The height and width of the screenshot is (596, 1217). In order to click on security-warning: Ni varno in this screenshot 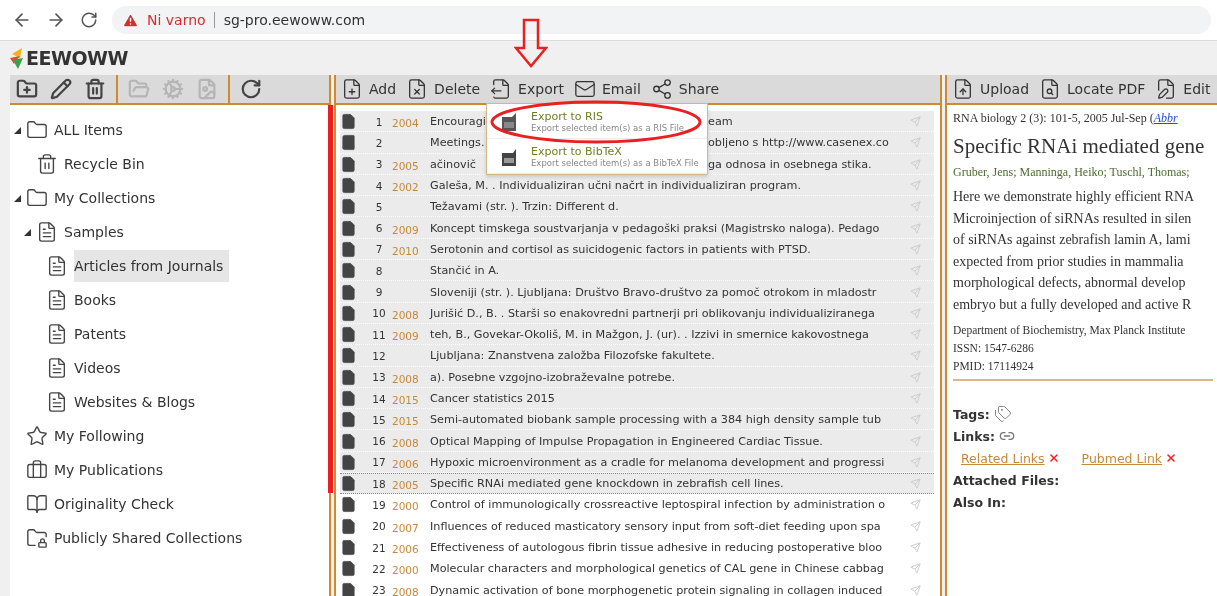, I will do `click(176, 20)`.